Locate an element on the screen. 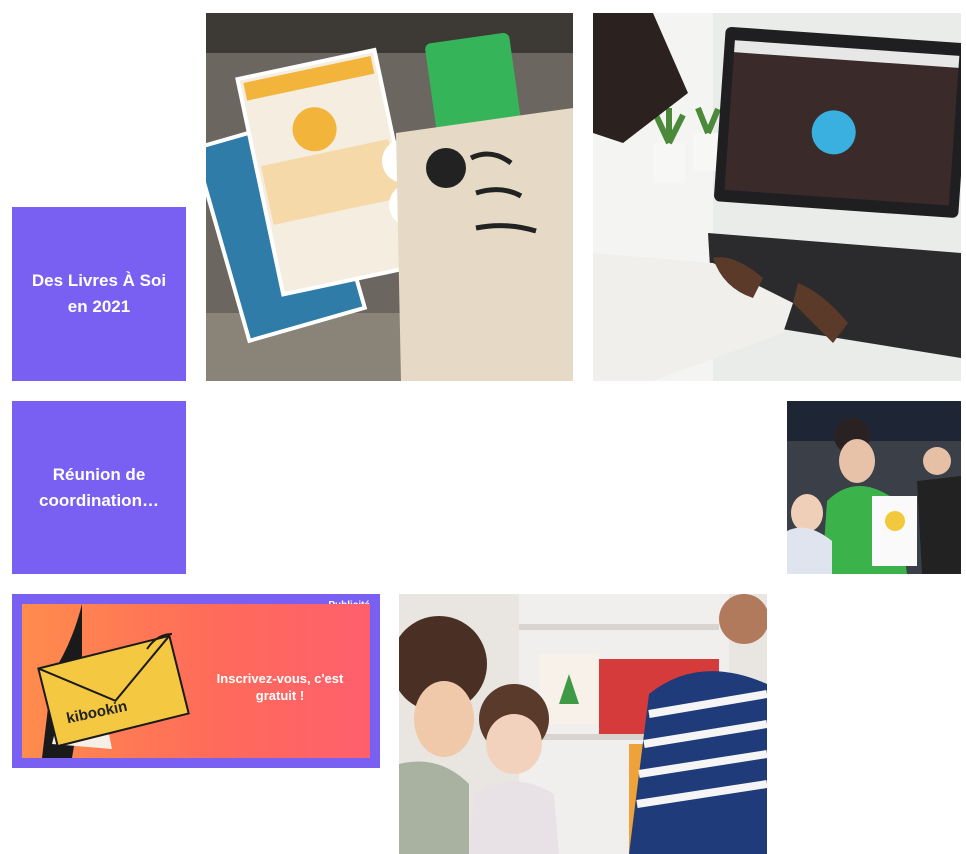  photo-reading-to-children is located at coordinates (874, 487).